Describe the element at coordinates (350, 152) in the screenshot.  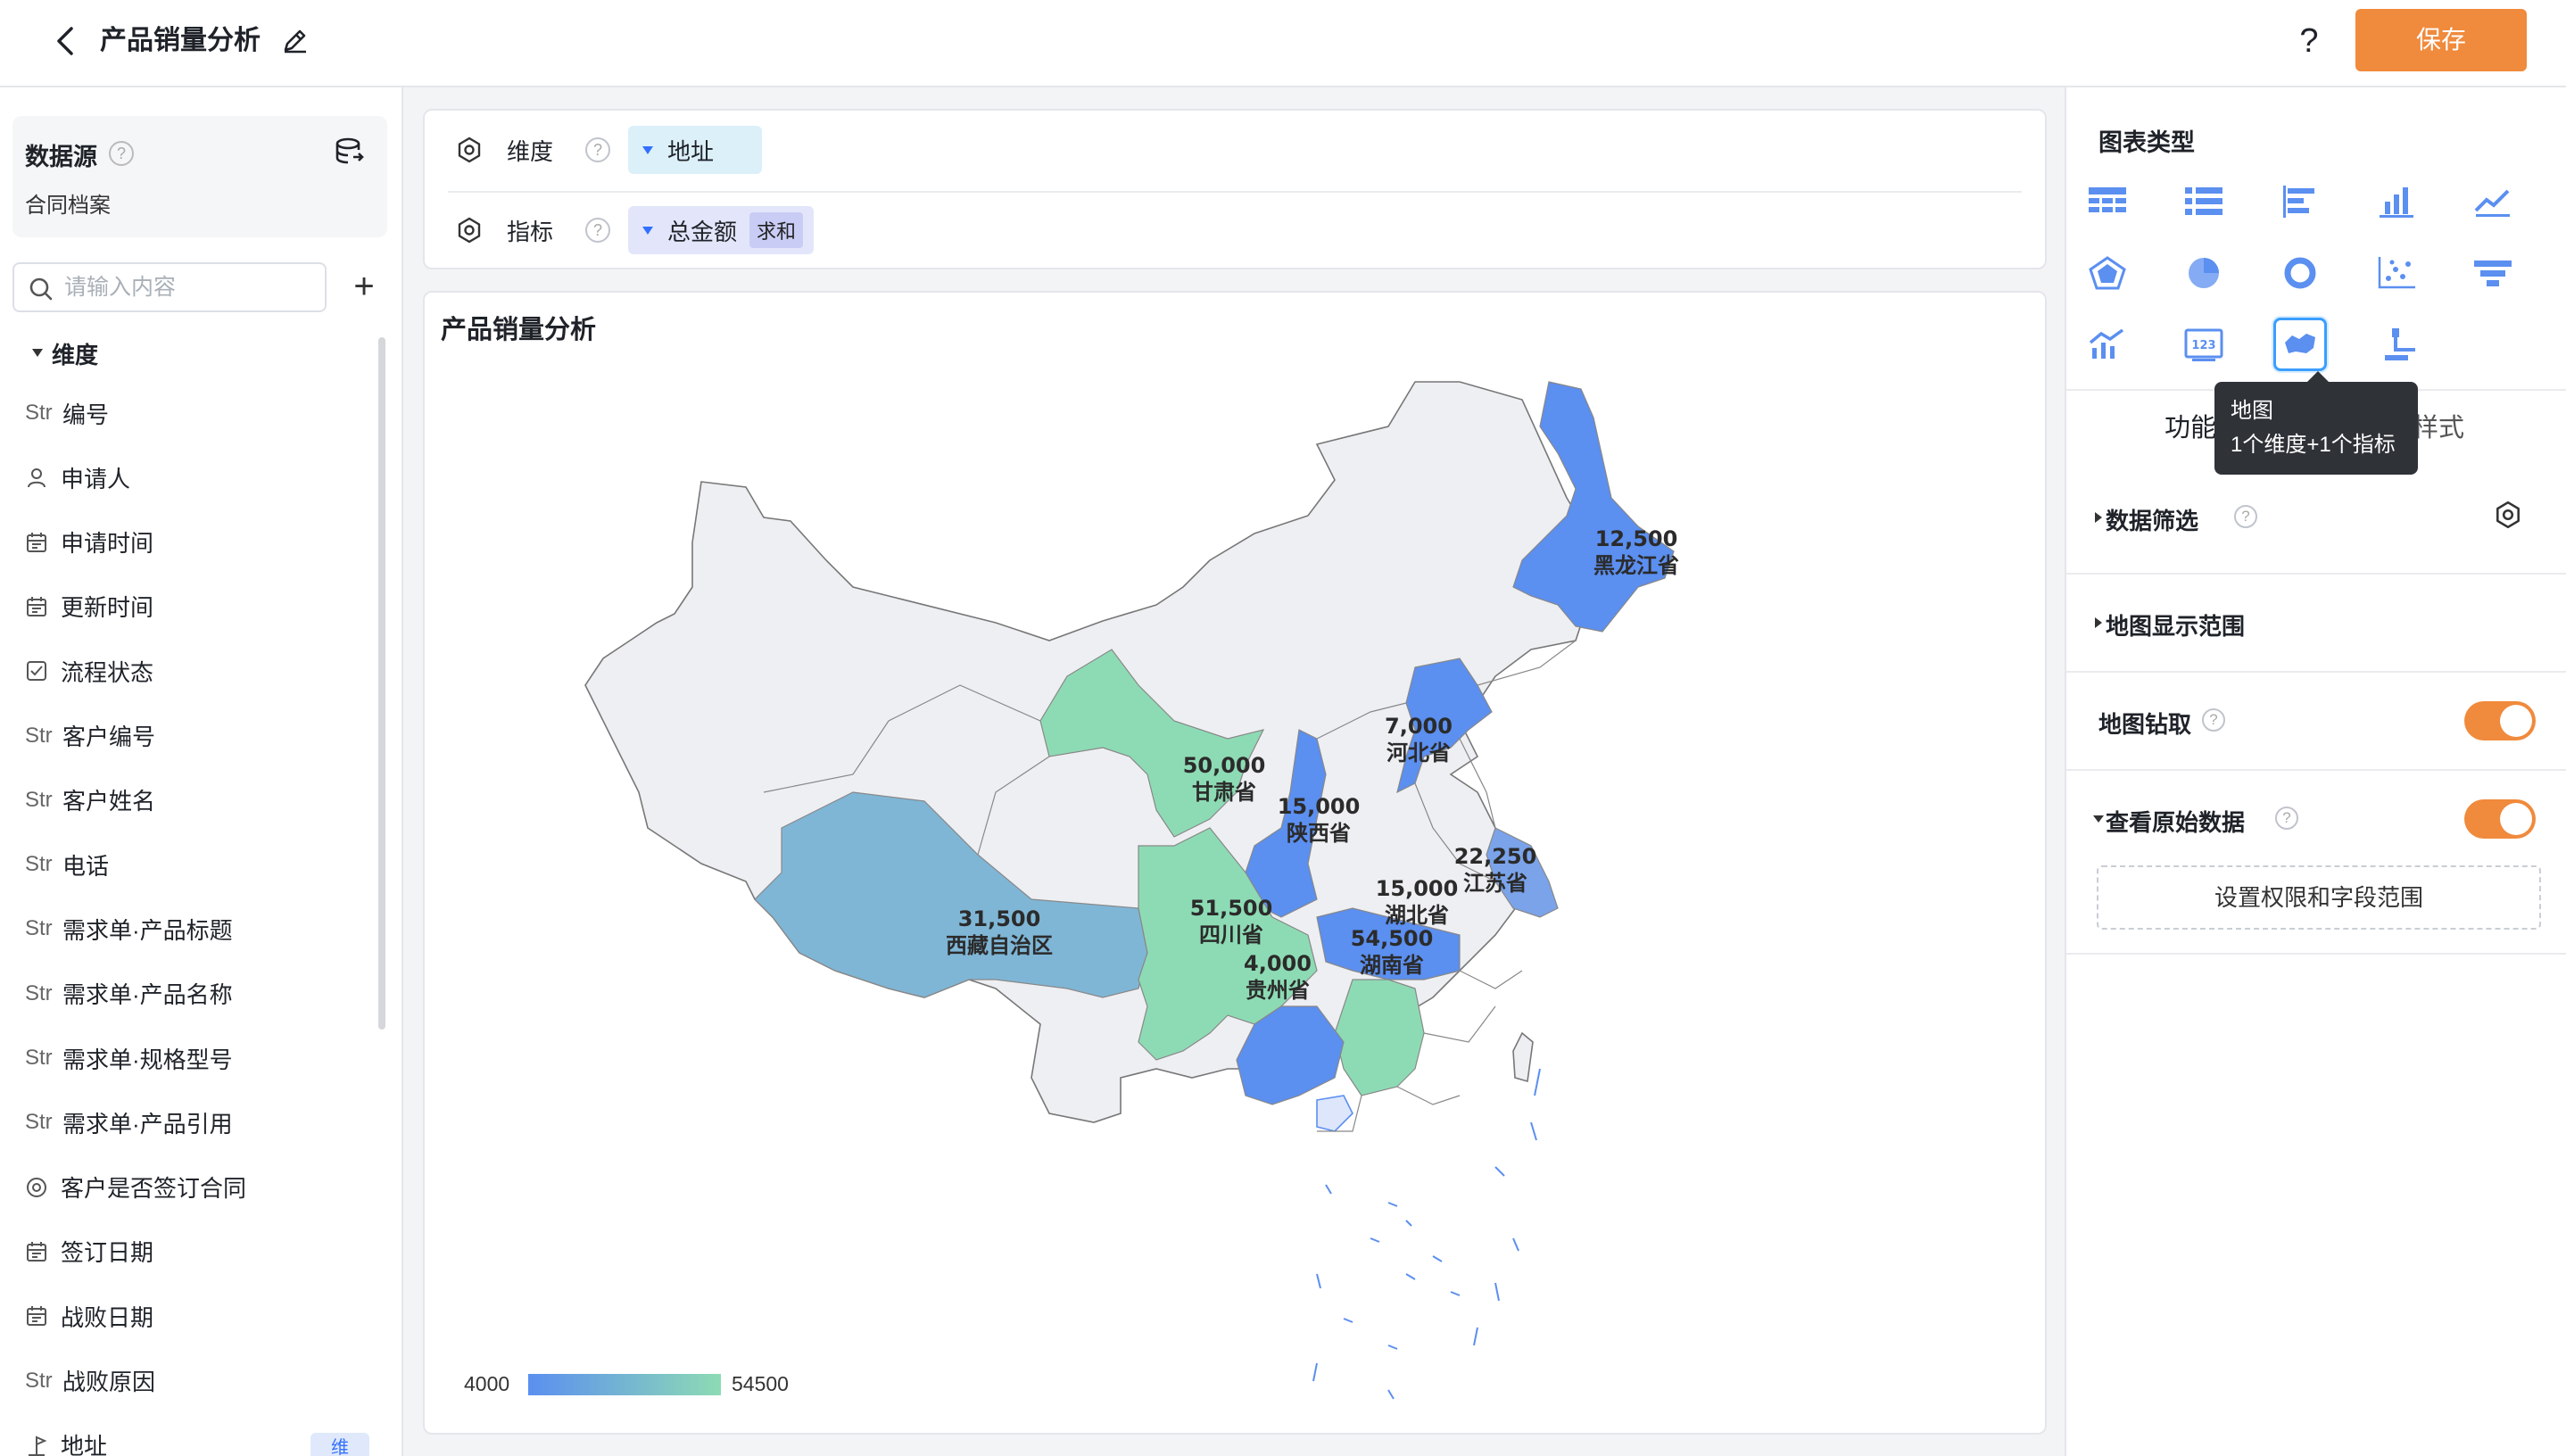
I see `database-switch-icon` at that location.